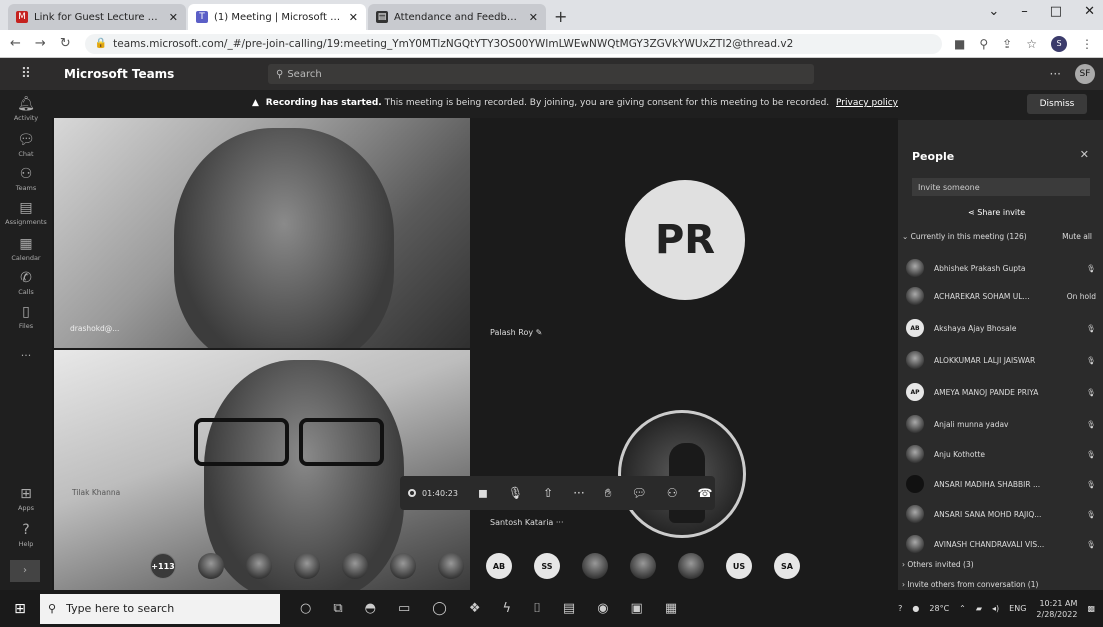 This screenshot has height=627, width=1103. I want to click on share-icon: ⇪, so click(1007, 44).